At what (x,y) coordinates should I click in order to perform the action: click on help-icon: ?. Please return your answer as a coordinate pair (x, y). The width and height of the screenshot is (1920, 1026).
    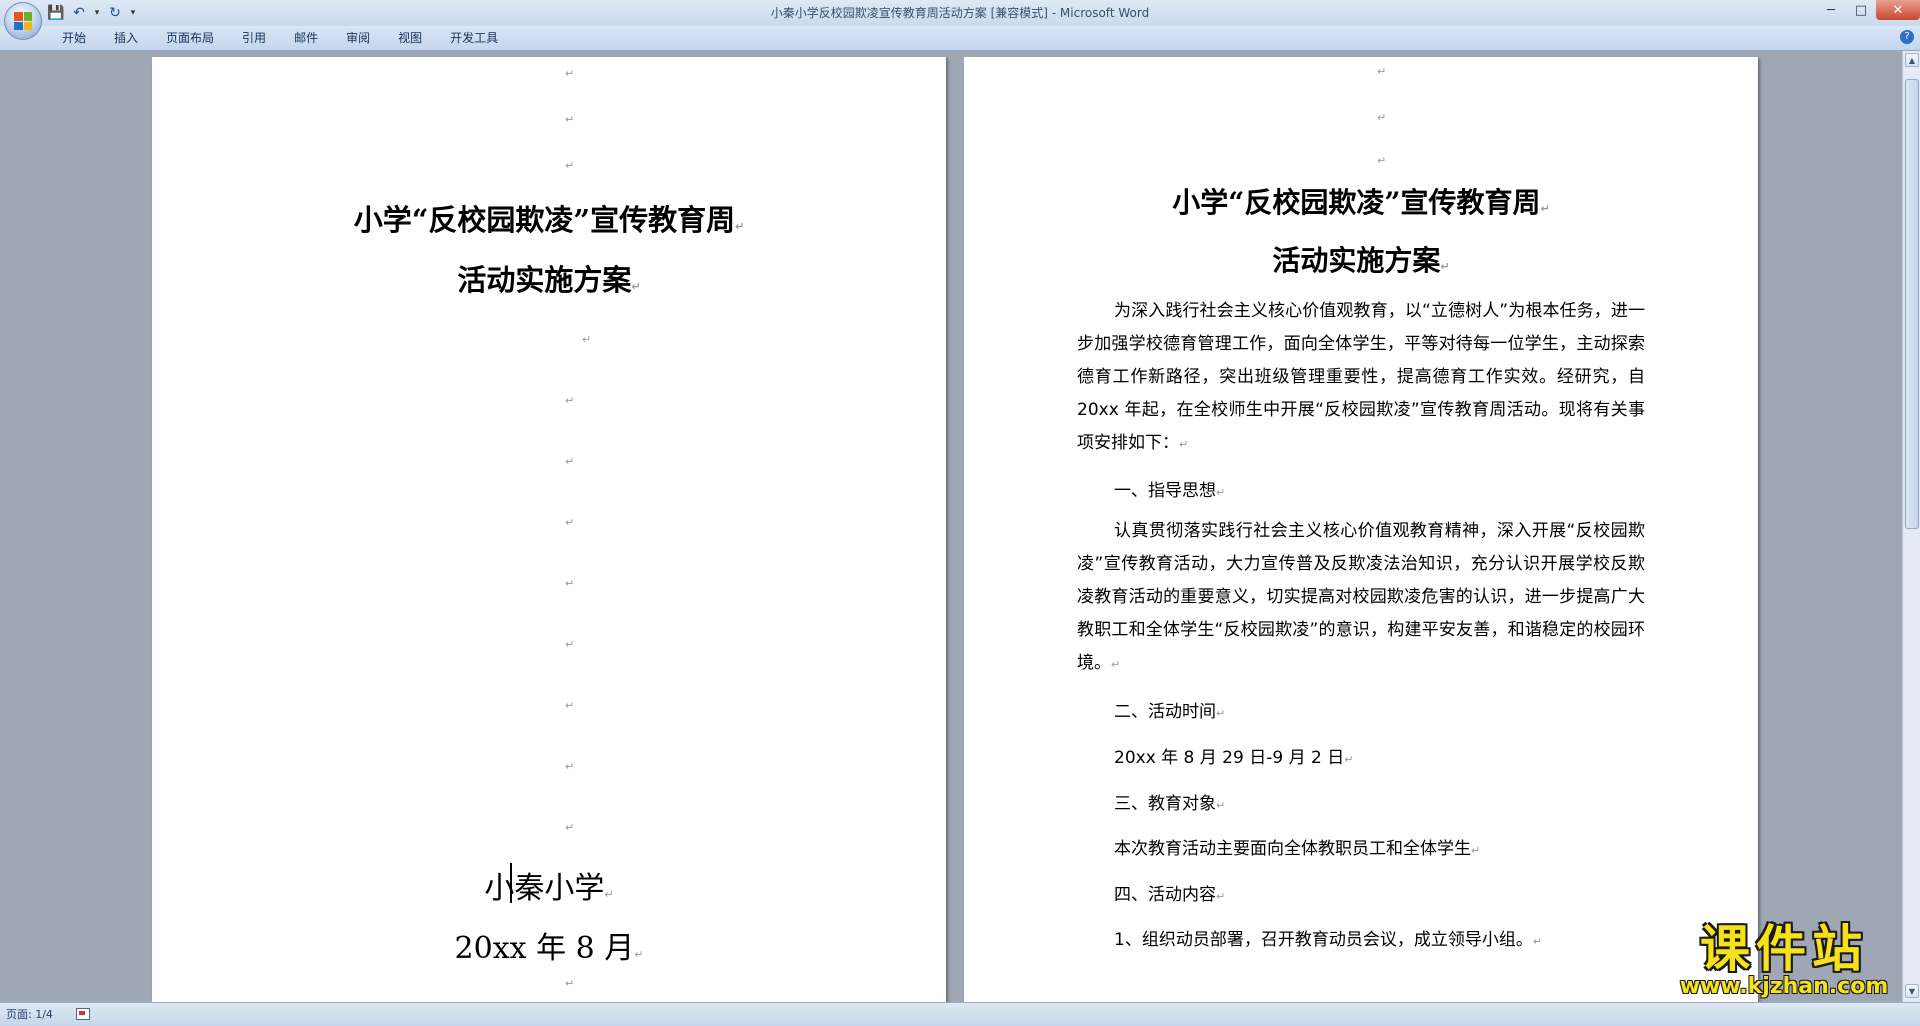
    Looking at the image, I should click on (1907, 37).